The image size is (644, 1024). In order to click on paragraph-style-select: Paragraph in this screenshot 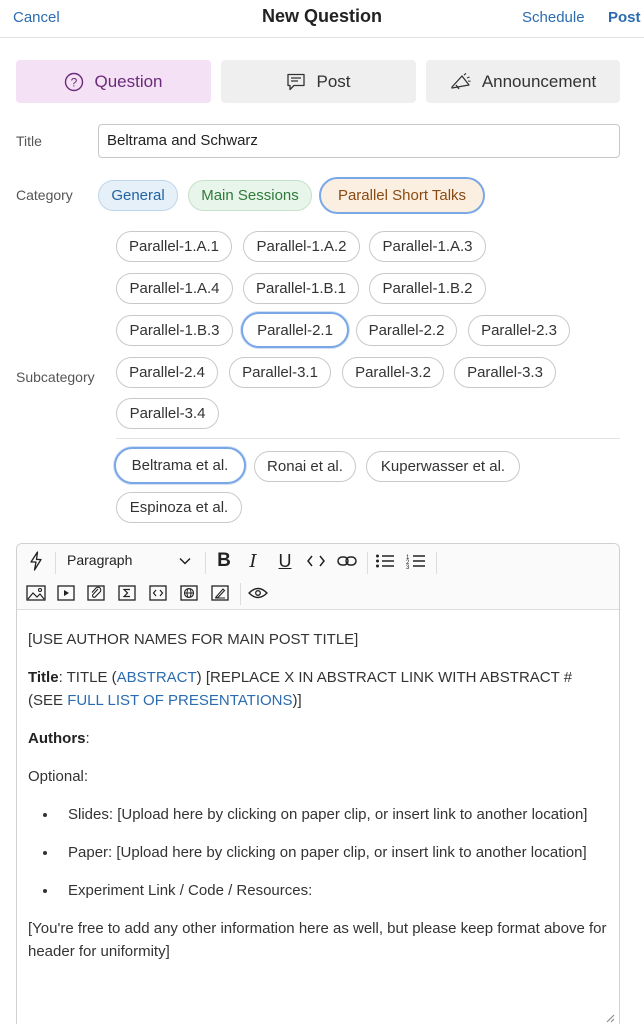, I will do `click(99, 560)`.